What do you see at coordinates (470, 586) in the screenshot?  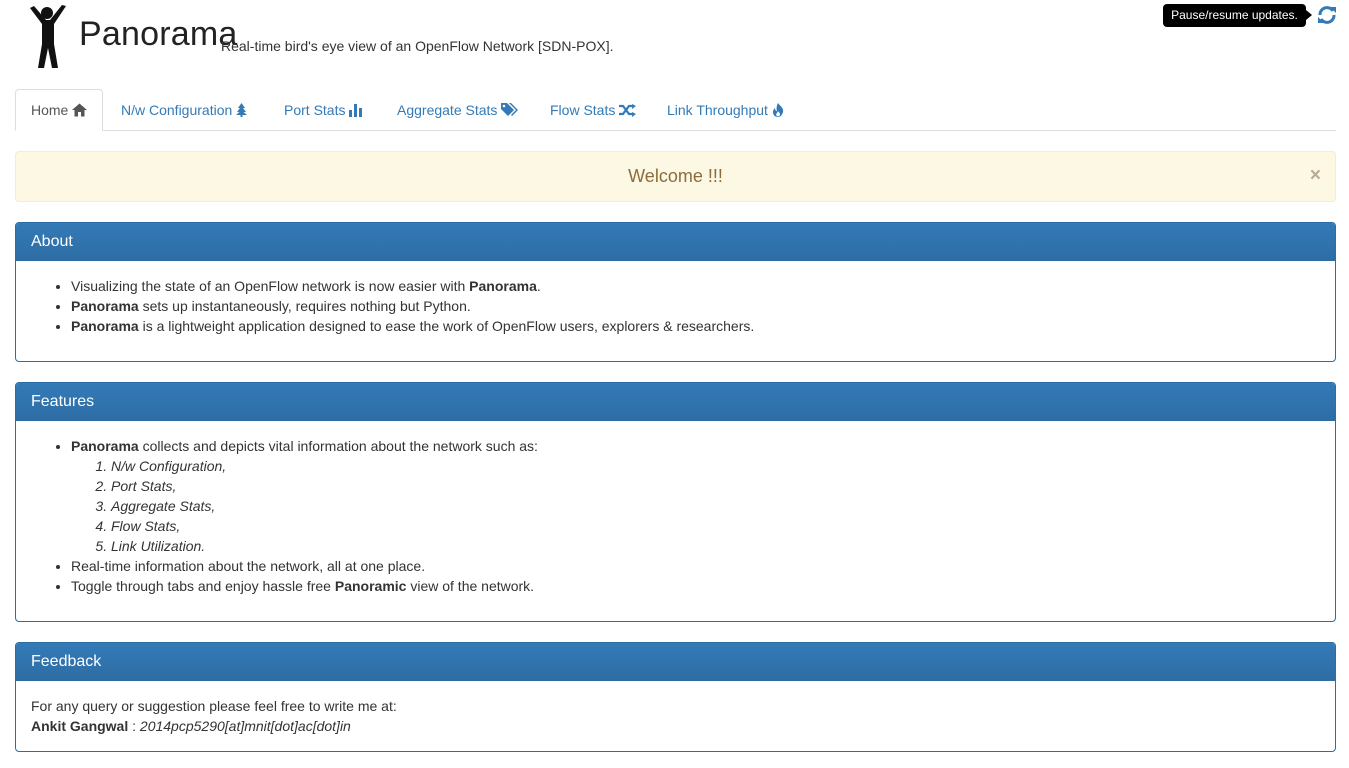 I see `text: view of the network.` at bounding box center [470, 586].